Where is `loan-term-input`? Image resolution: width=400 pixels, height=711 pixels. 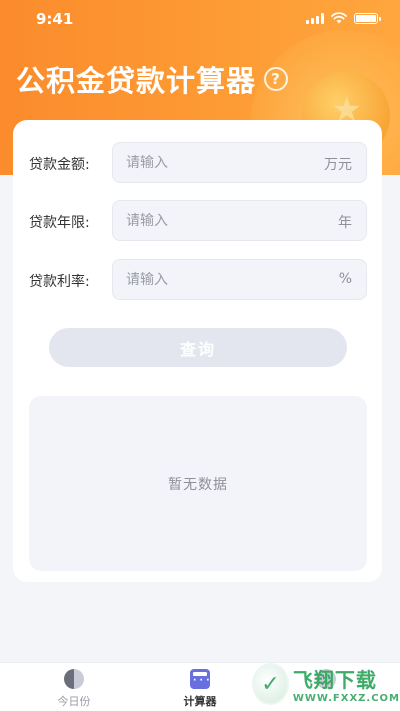 loan-term-input is located at coordinates (216, 220).